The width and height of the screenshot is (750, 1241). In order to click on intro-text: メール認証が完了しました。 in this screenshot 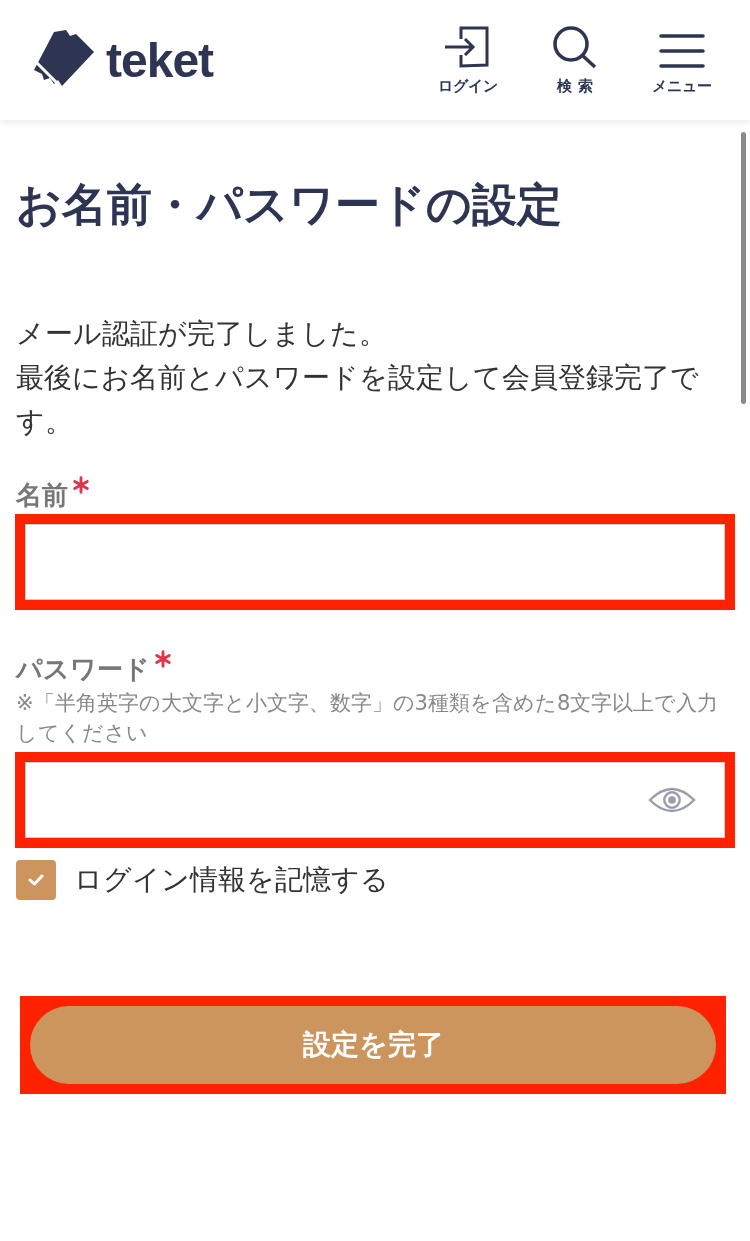, I will do `click(202, 334)`.